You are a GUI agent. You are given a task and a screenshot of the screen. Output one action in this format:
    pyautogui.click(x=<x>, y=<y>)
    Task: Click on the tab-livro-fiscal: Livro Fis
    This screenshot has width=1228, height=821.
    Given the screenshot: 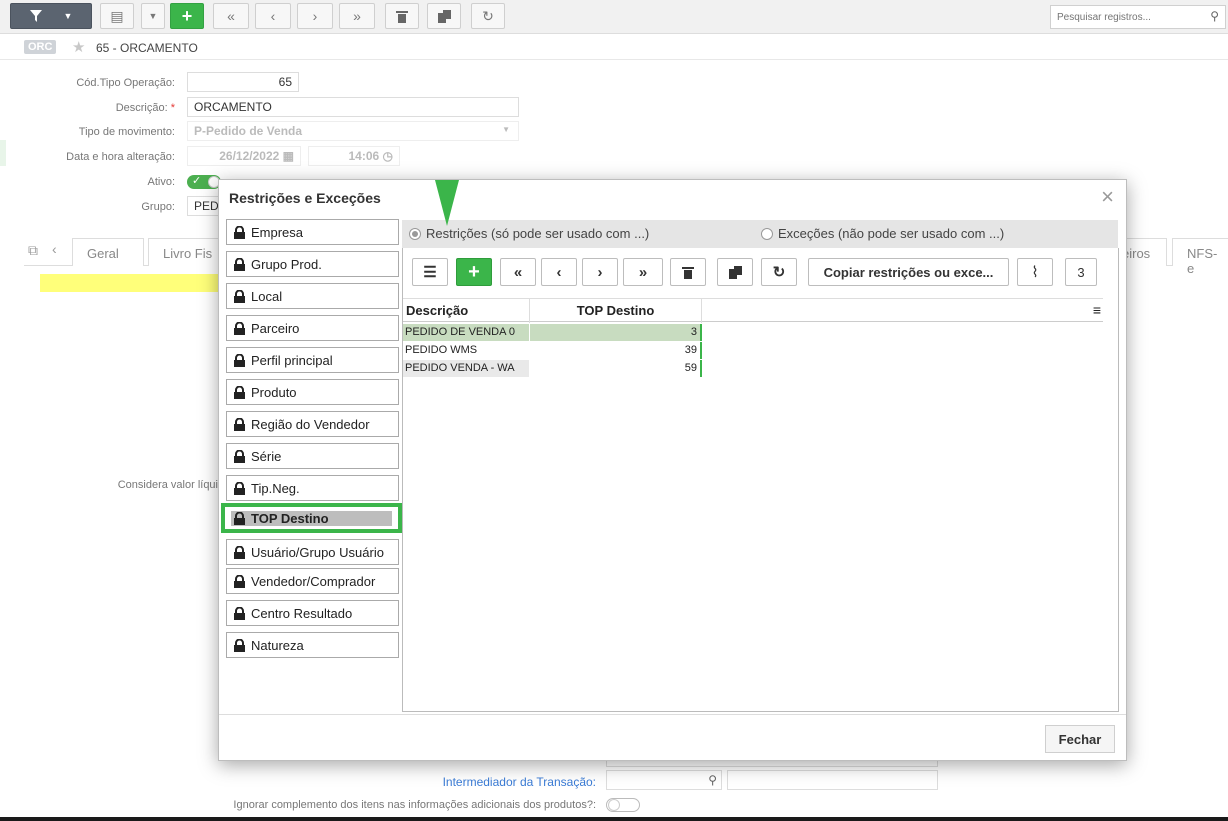 What is the action you would take?
    pyautogui.click(x=188, y=252)
    